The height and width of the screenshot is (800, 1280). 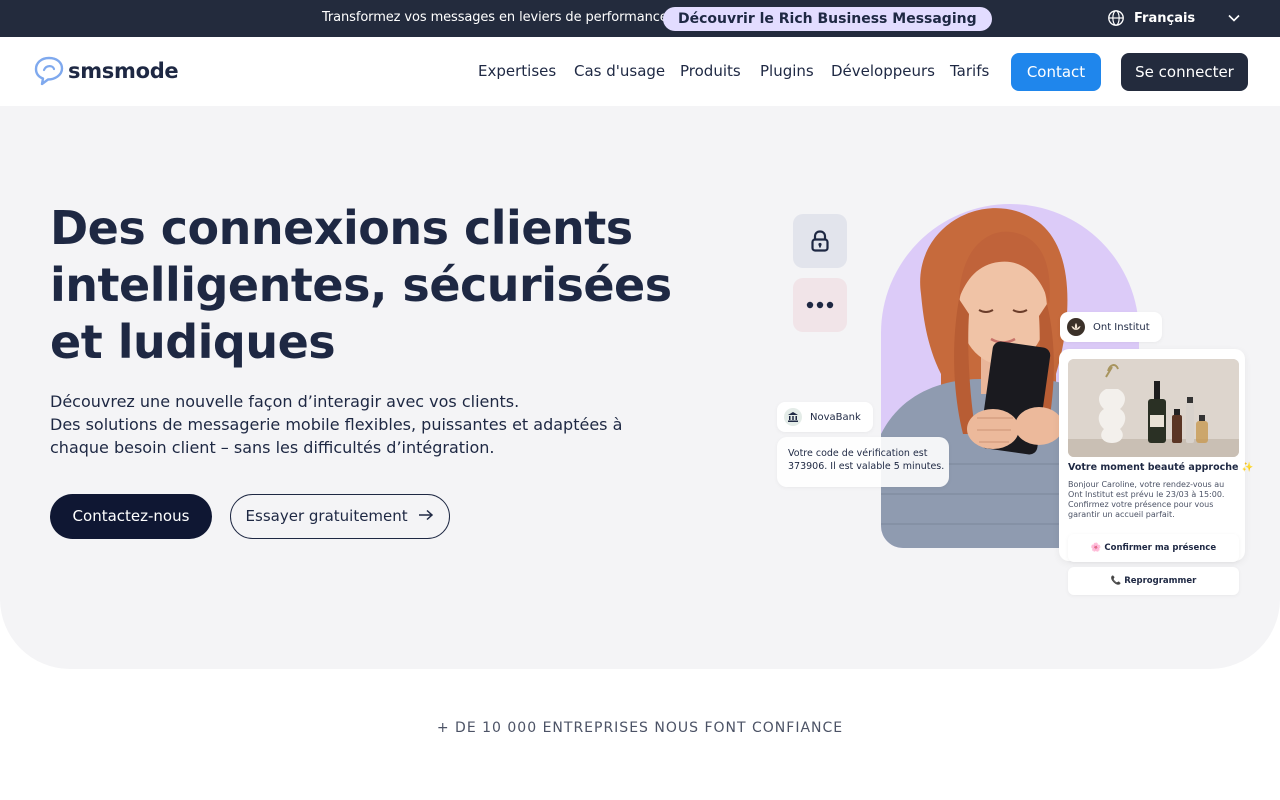 I want to click on chevron-down-icon, so click(x=1234, y=18).